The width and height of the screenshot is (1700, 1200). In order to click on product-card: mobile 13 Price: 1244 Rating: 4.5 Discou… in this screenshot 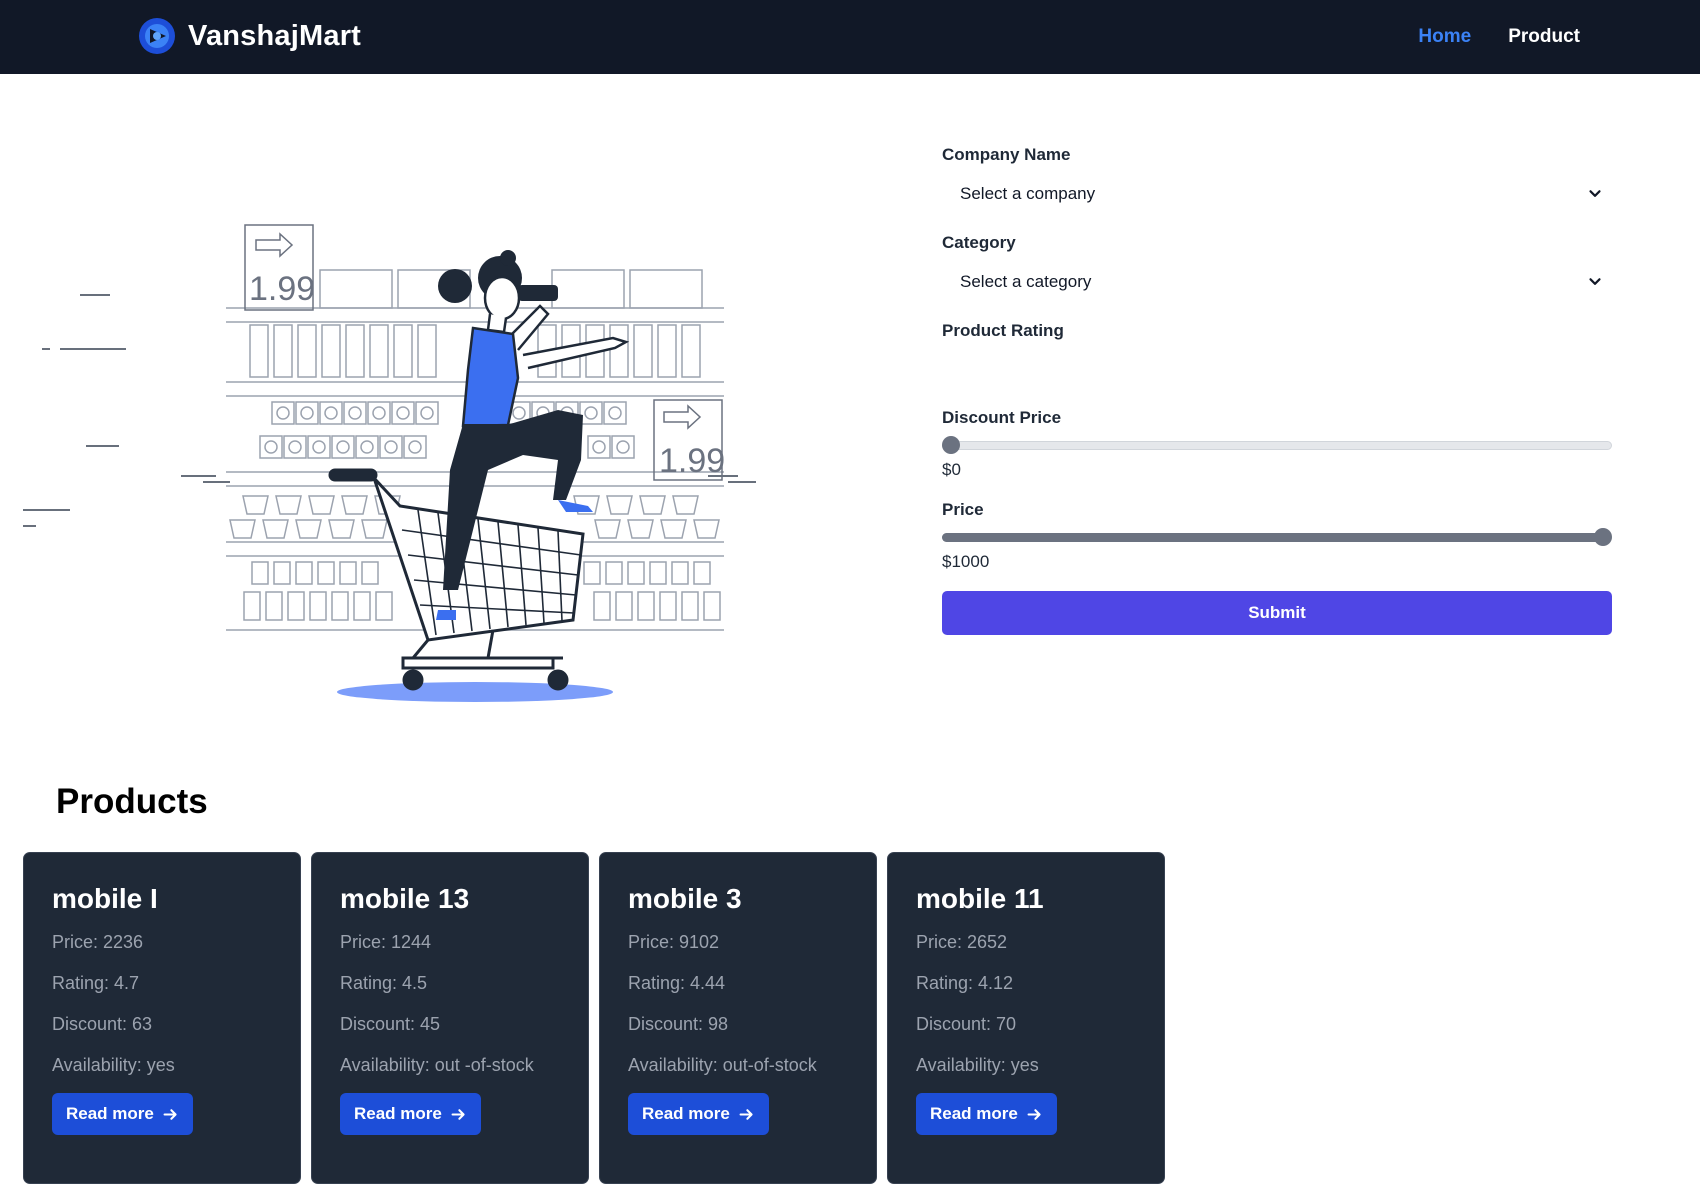, I will do `click(450, 1018)`.